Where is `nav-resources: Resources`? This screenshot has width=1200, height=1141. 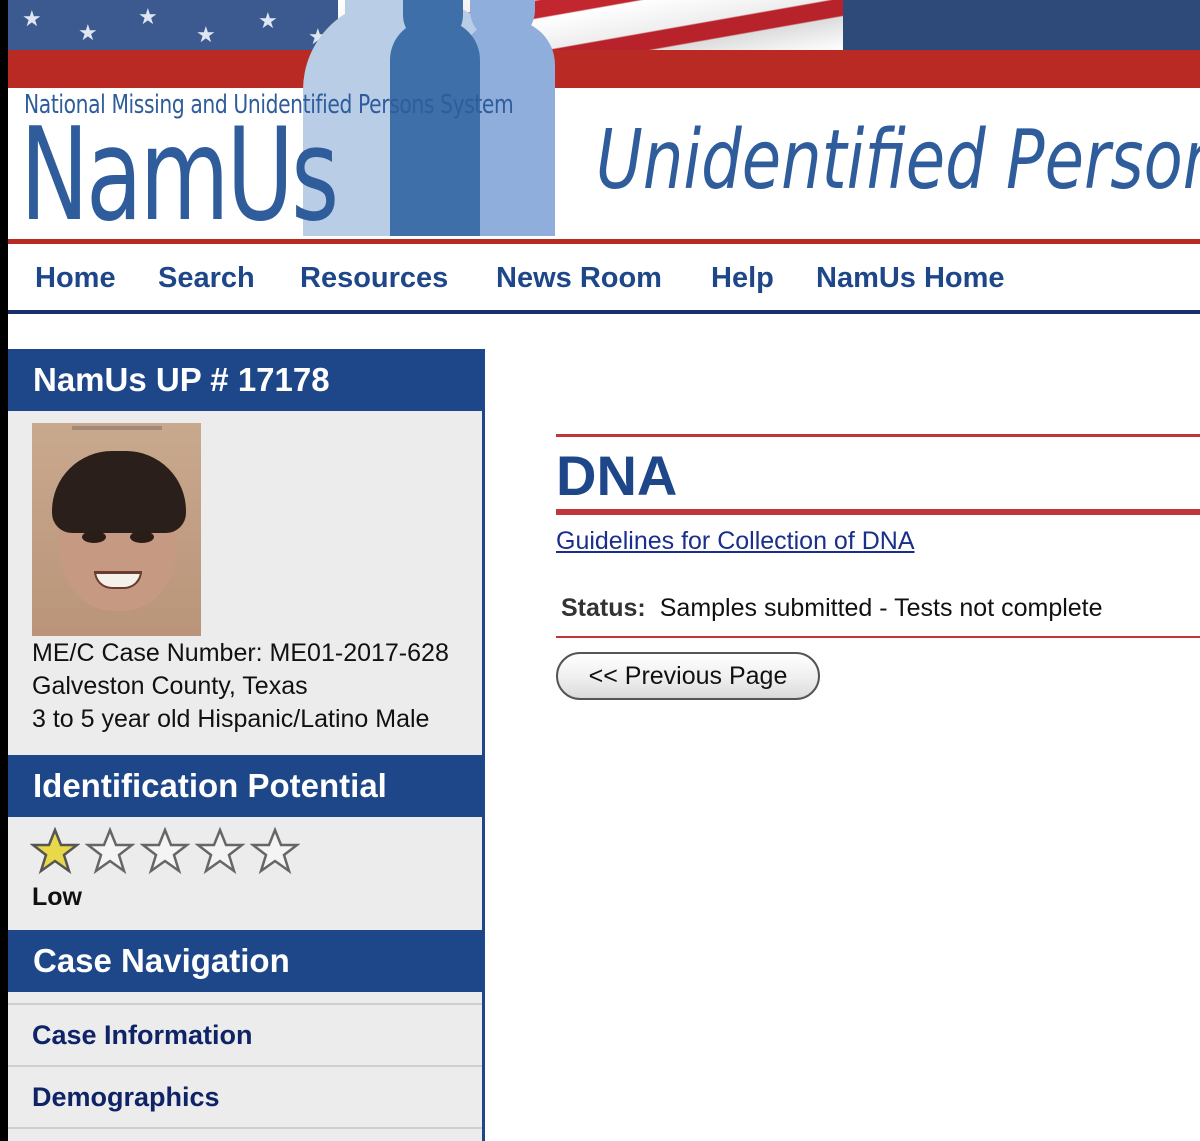 nav-resources: Resources is located at coordinates (374, 278).